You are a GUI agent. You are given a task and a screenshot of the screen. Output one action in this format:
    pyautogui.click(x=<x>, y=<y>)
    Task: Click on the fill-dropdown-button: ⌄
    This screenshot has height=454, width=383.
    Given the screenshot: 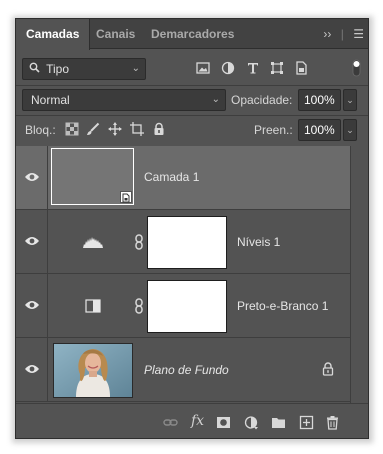 What is the action you would take?
    pyautogui.click(x=350, y=130)
    